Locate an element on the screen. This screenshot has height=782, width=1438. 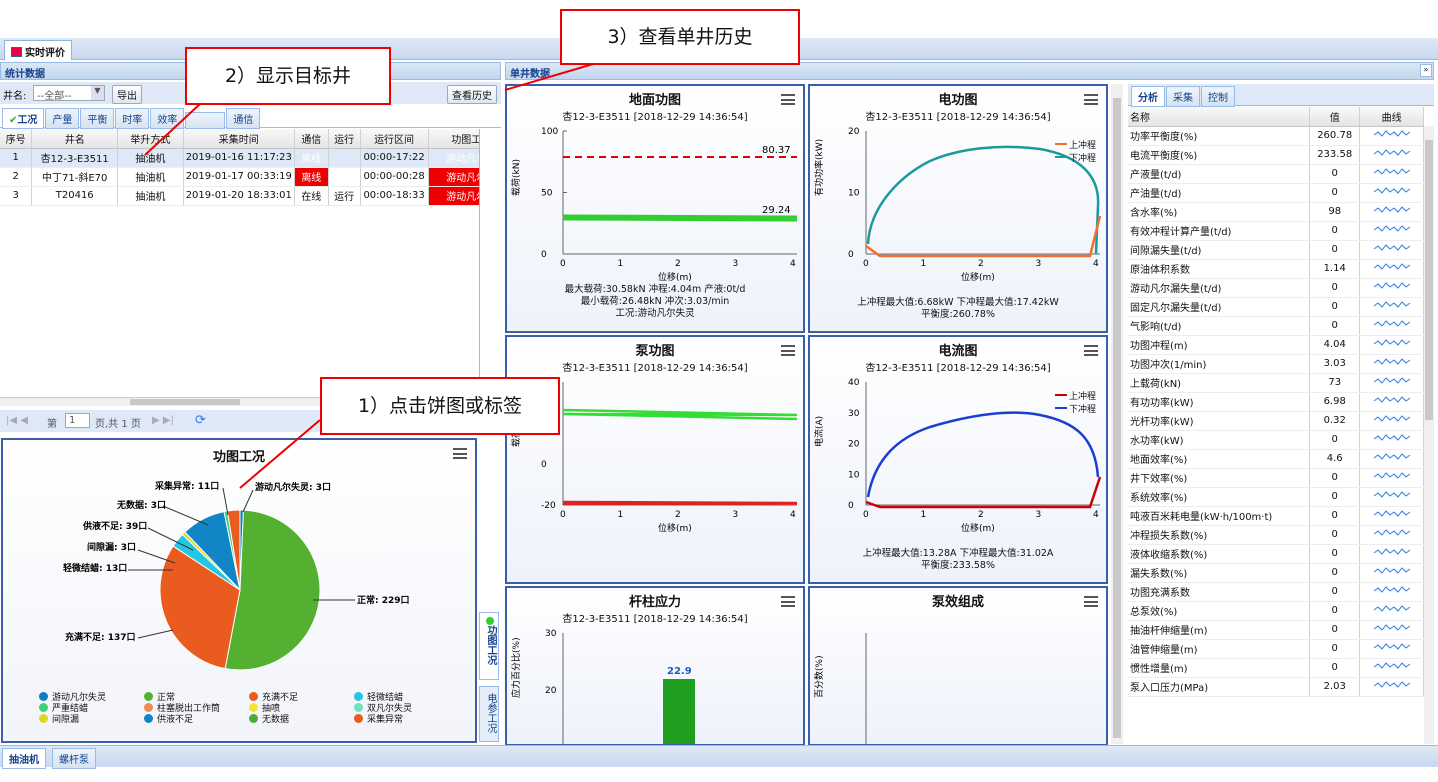
callout-view-history: 3）查看单井历史 is located at coordinates (680, 37).